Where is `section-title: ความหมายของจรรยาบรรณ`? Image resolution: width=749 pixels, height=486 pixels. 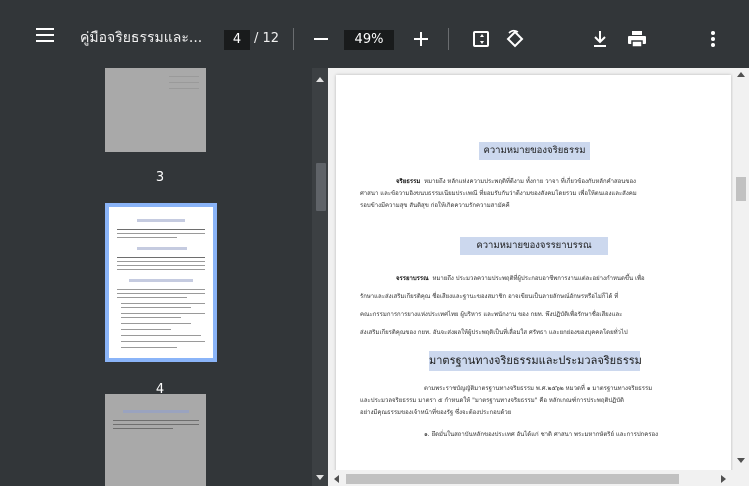
section-title: ความหมายของจรรยาบรรณ is located at coordinates (534, 246).